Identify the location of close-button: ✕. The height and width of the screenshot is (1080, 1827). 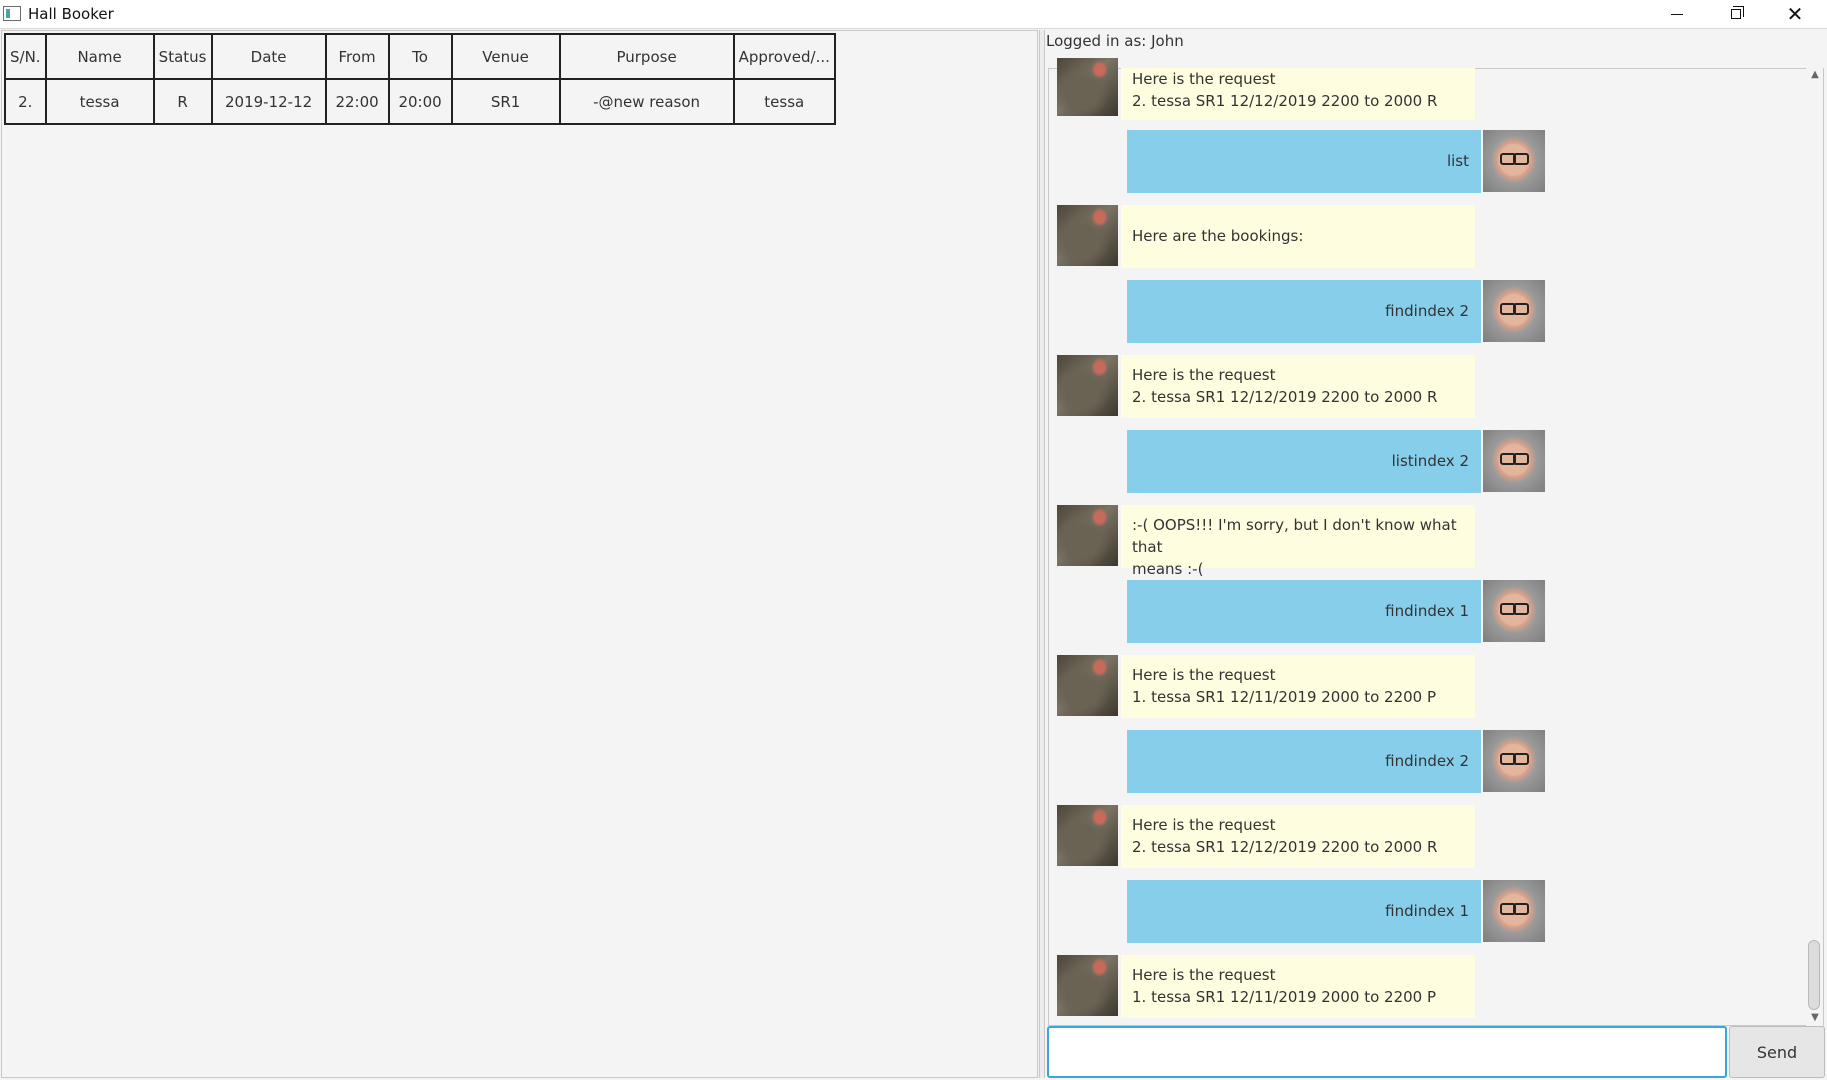
(1795, 14).